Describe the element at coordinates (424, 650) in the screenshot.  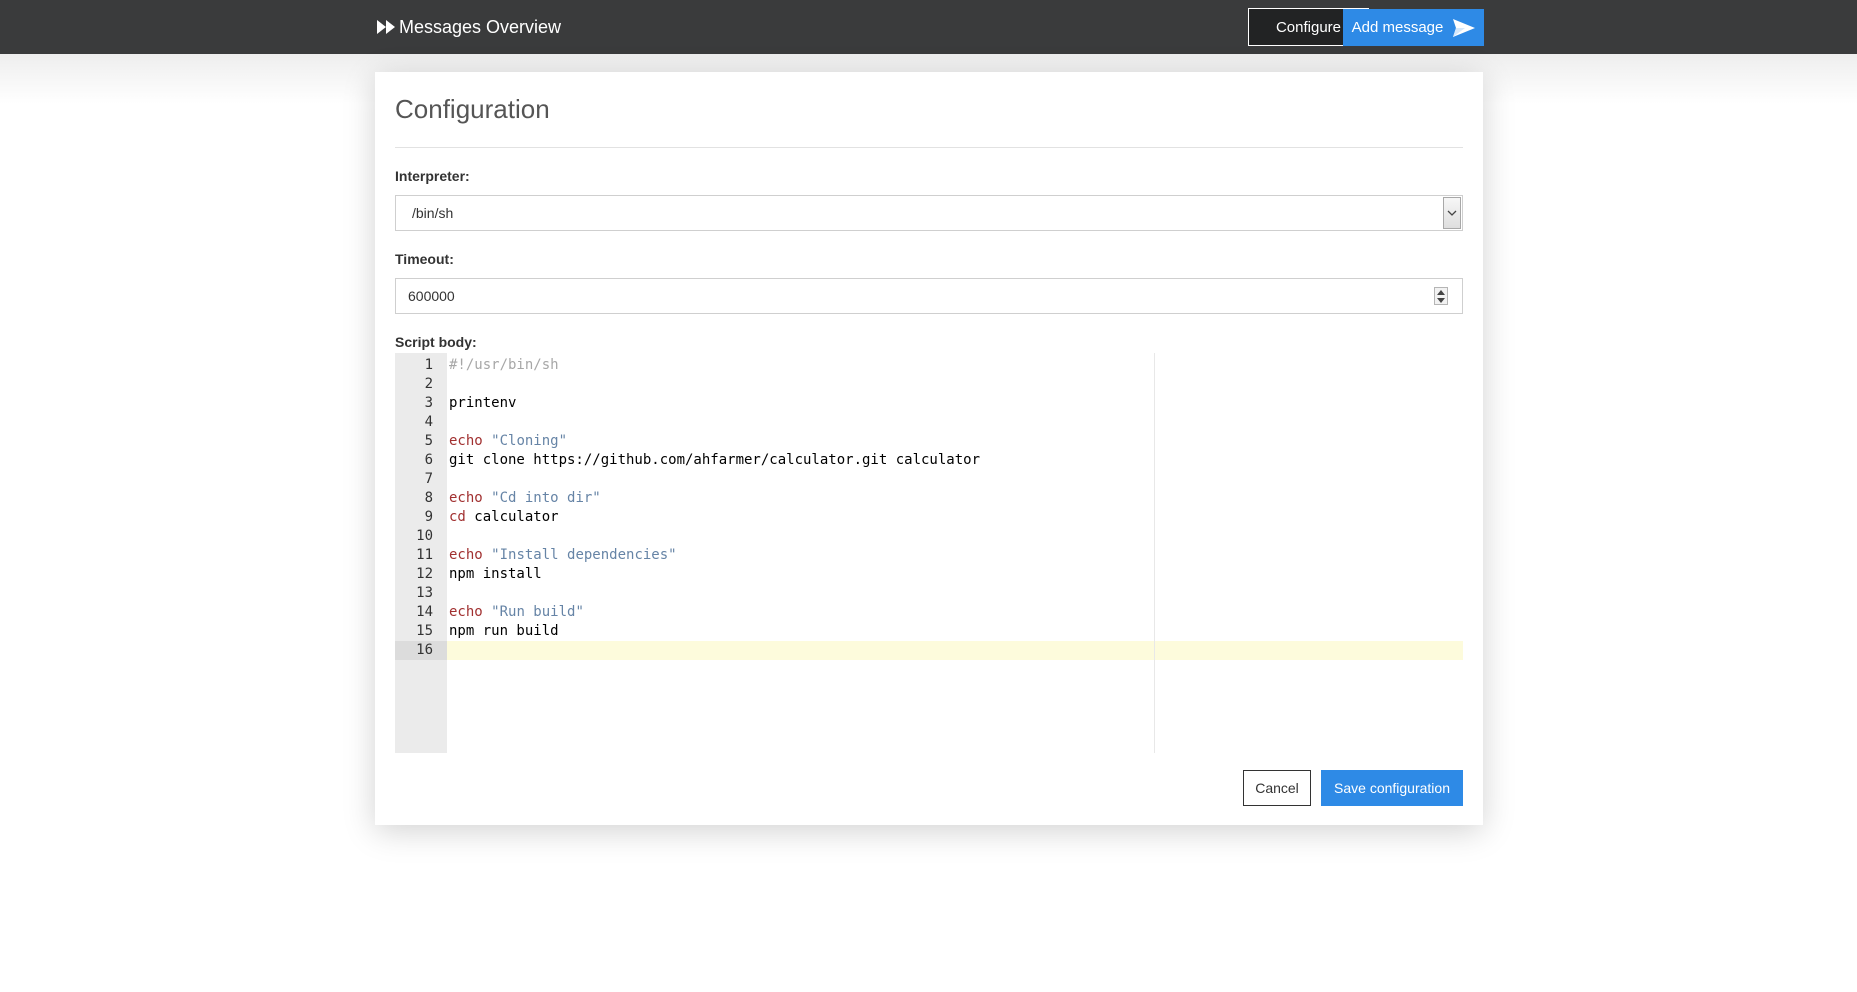
I see `line-number: 16` at that location.